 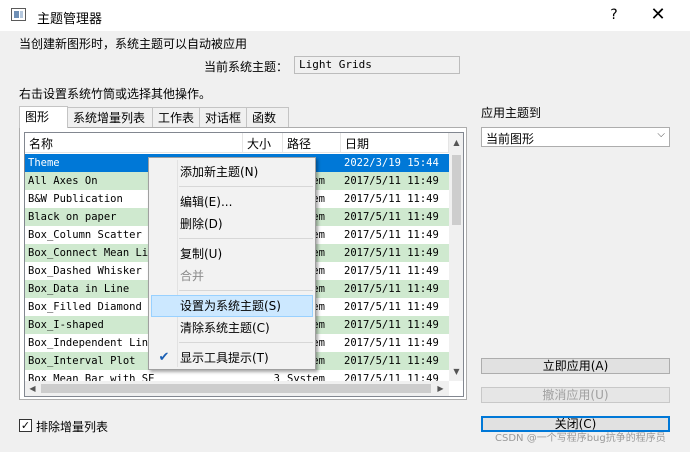 I want to click on menu-item-show-tooltips: ✔ 显示工具提示(T), so click(x=232, y=358).